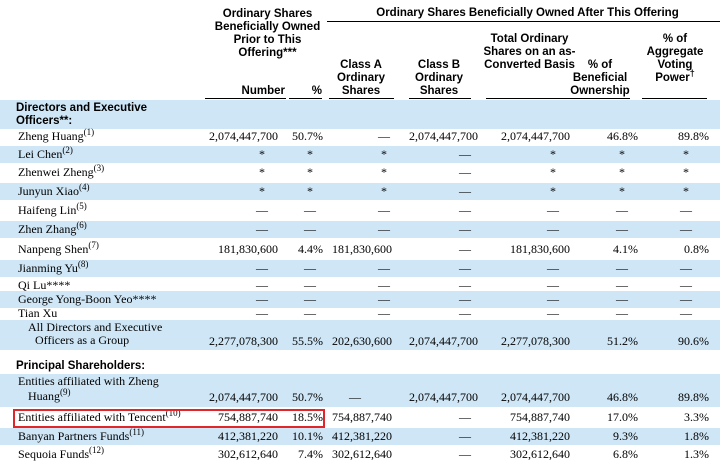  I want to click on header-class-a: Class A Ordinary Shares, so click(361, 78).